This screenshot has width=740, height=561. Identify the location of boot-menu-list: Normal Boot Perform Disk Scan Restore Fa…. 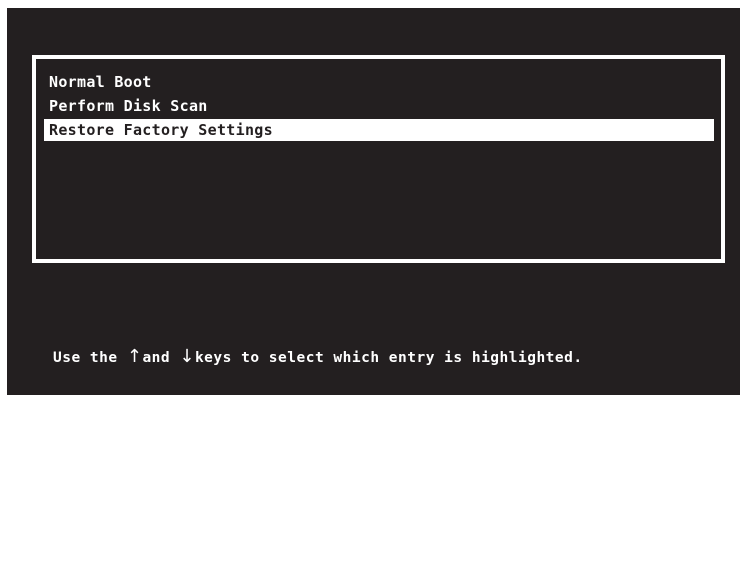
(379, 105).